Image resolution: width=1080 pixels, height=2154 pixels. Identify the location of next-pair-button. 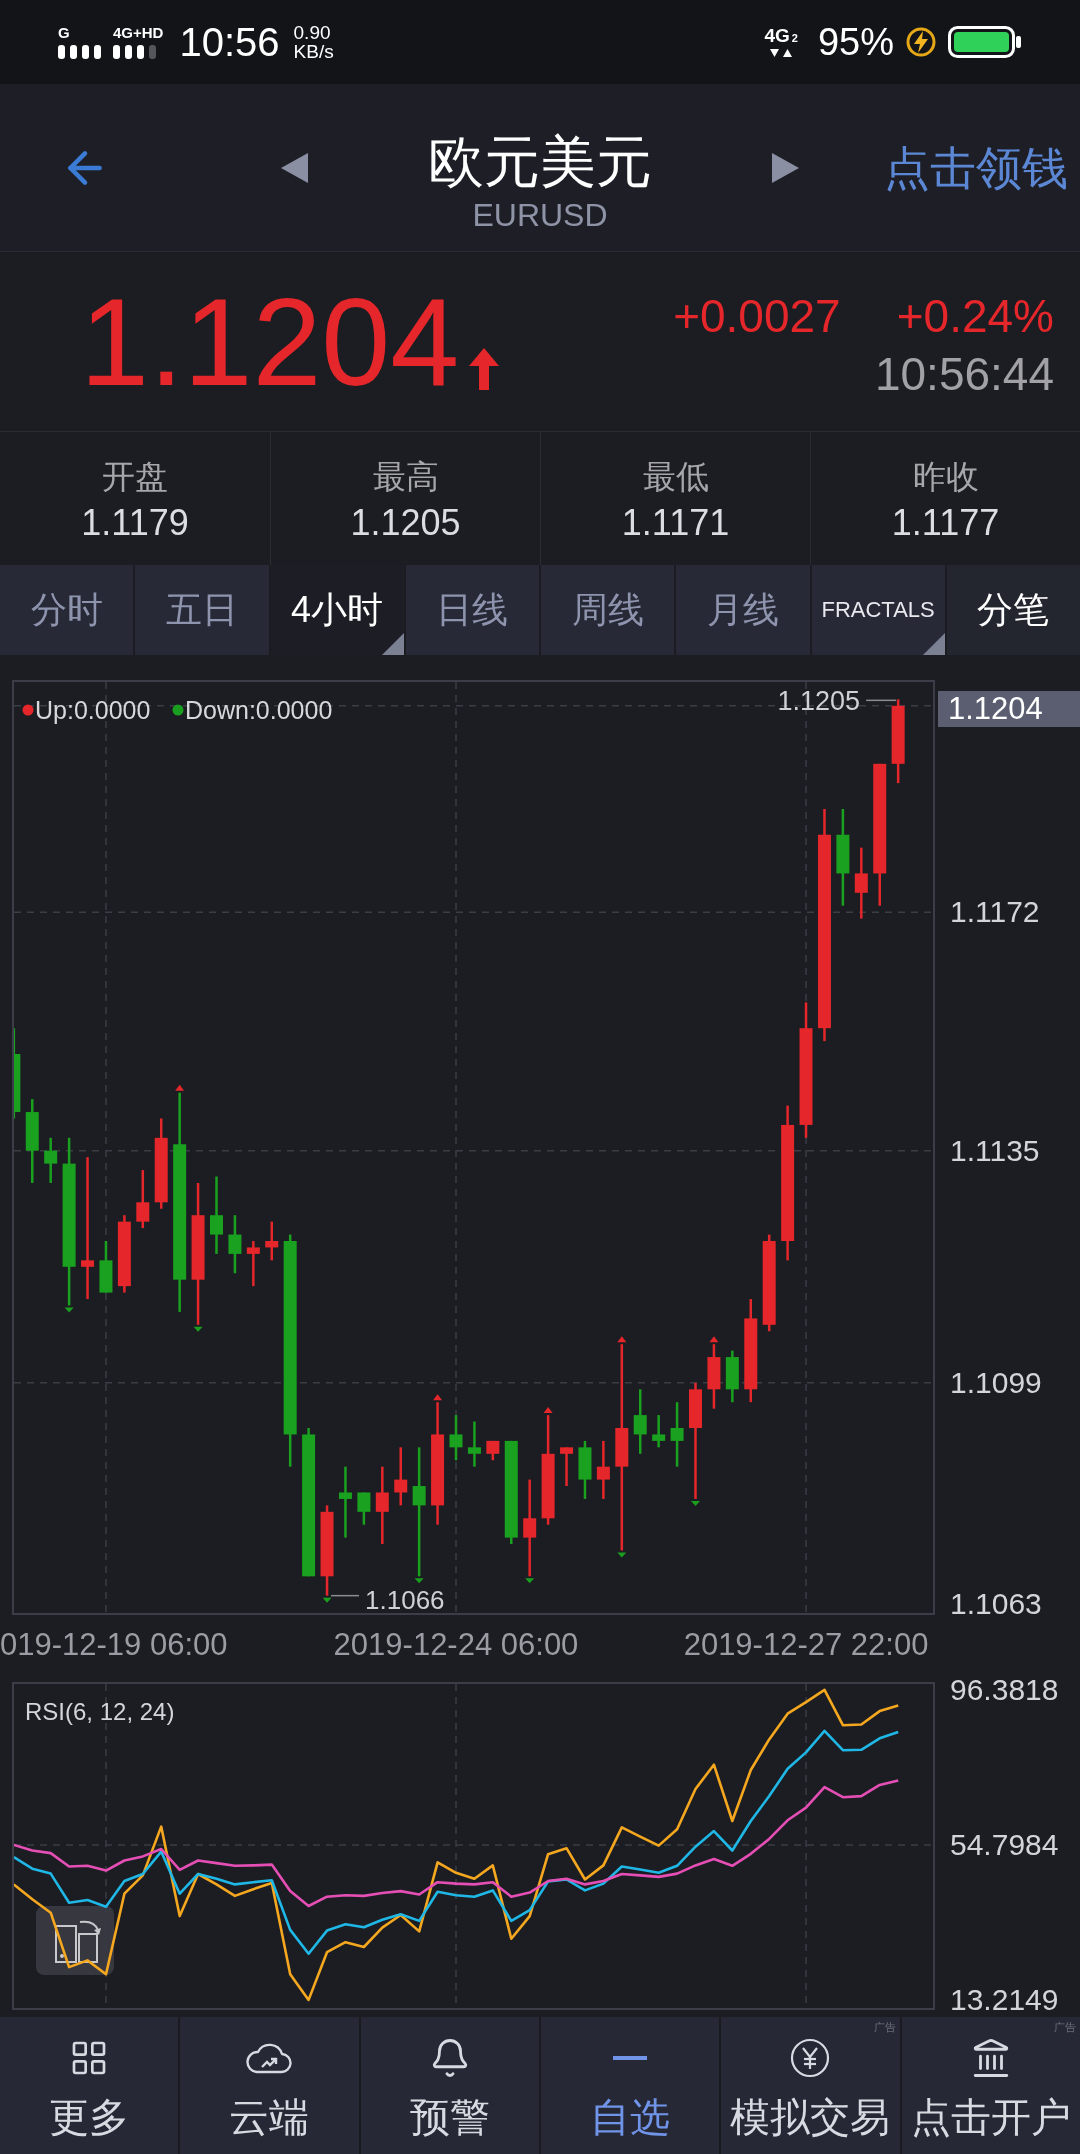
(785, 167).